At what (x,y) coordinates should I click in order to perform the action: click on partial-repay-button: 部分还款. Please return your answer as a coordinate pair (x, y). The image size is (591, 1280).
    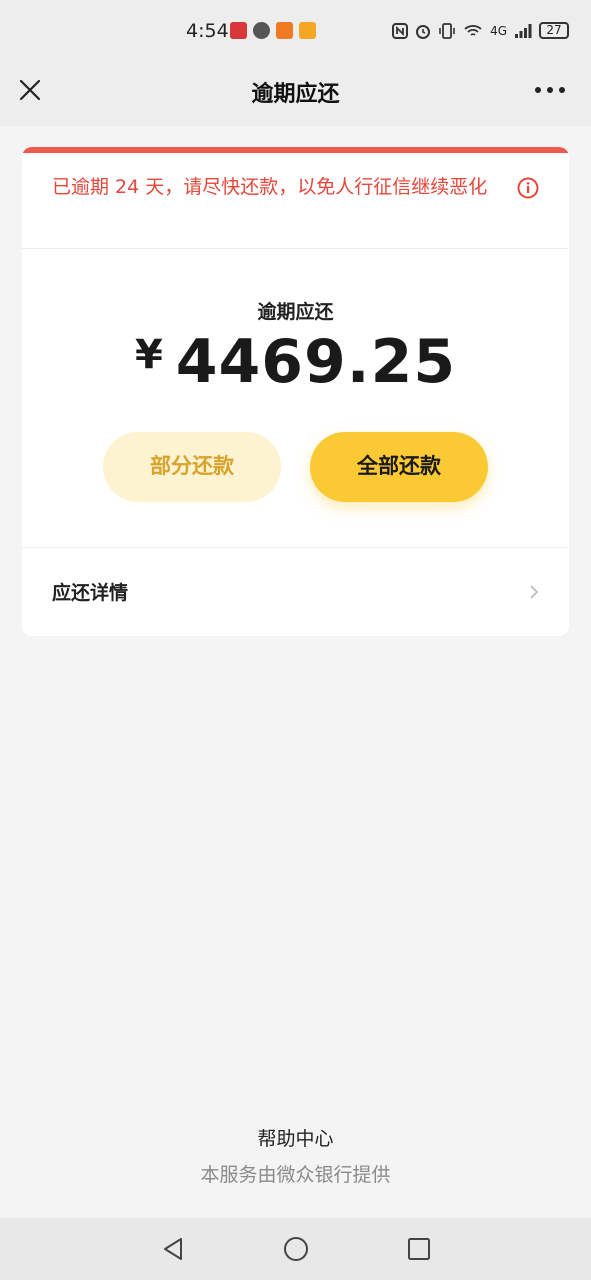
    Looking at the image, I should click on (192, 467).